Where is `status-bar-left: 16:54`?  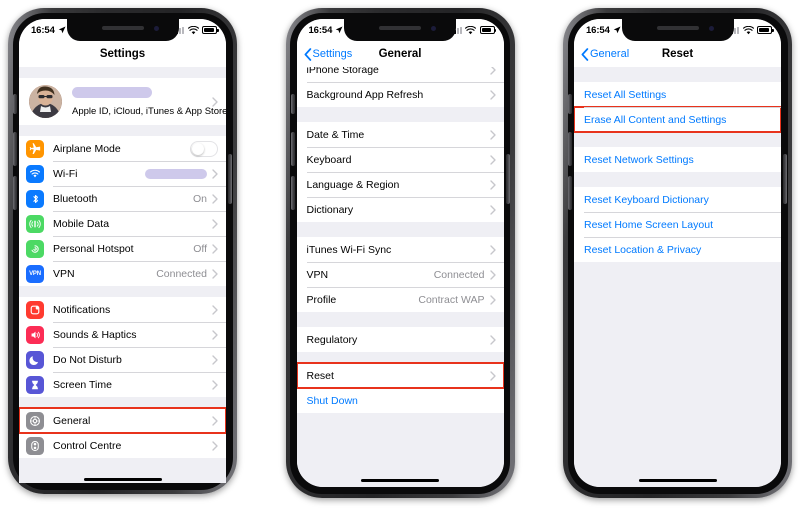 status-bar-left: 16:54 is located at coordinates (326, 30).